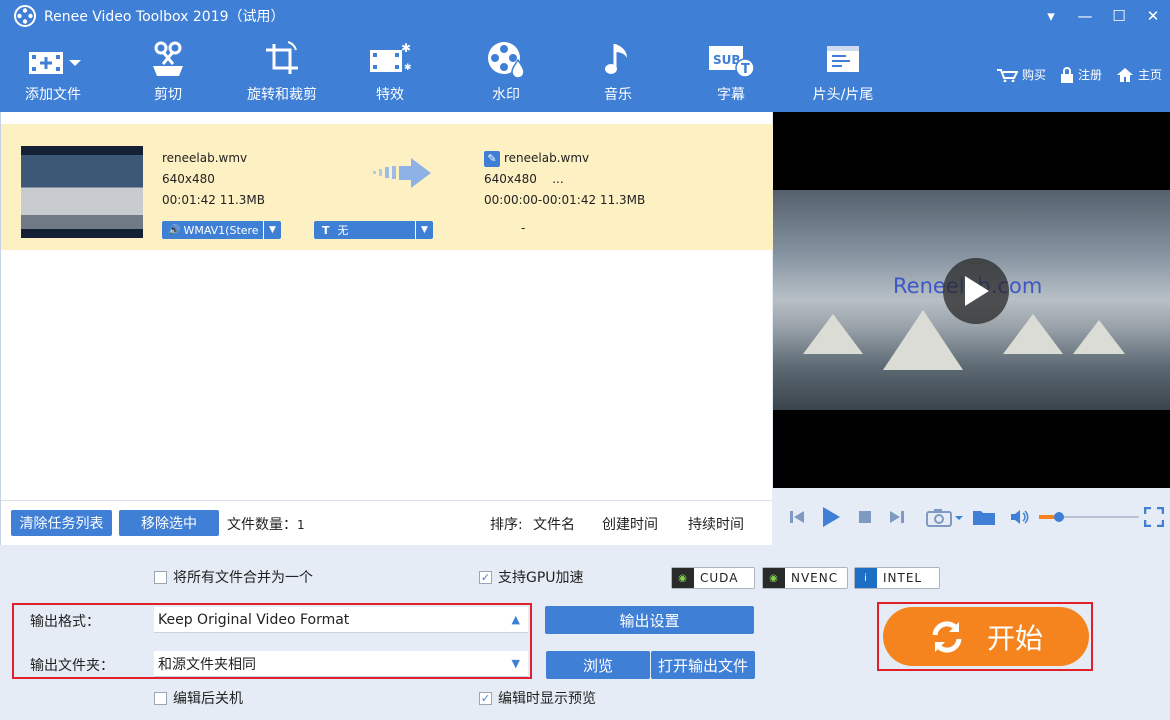  What do you see at coordinates (515, 619) in the screenshot?
I see `chevron-up-icon: ▲` at bounding box center [515, 619].